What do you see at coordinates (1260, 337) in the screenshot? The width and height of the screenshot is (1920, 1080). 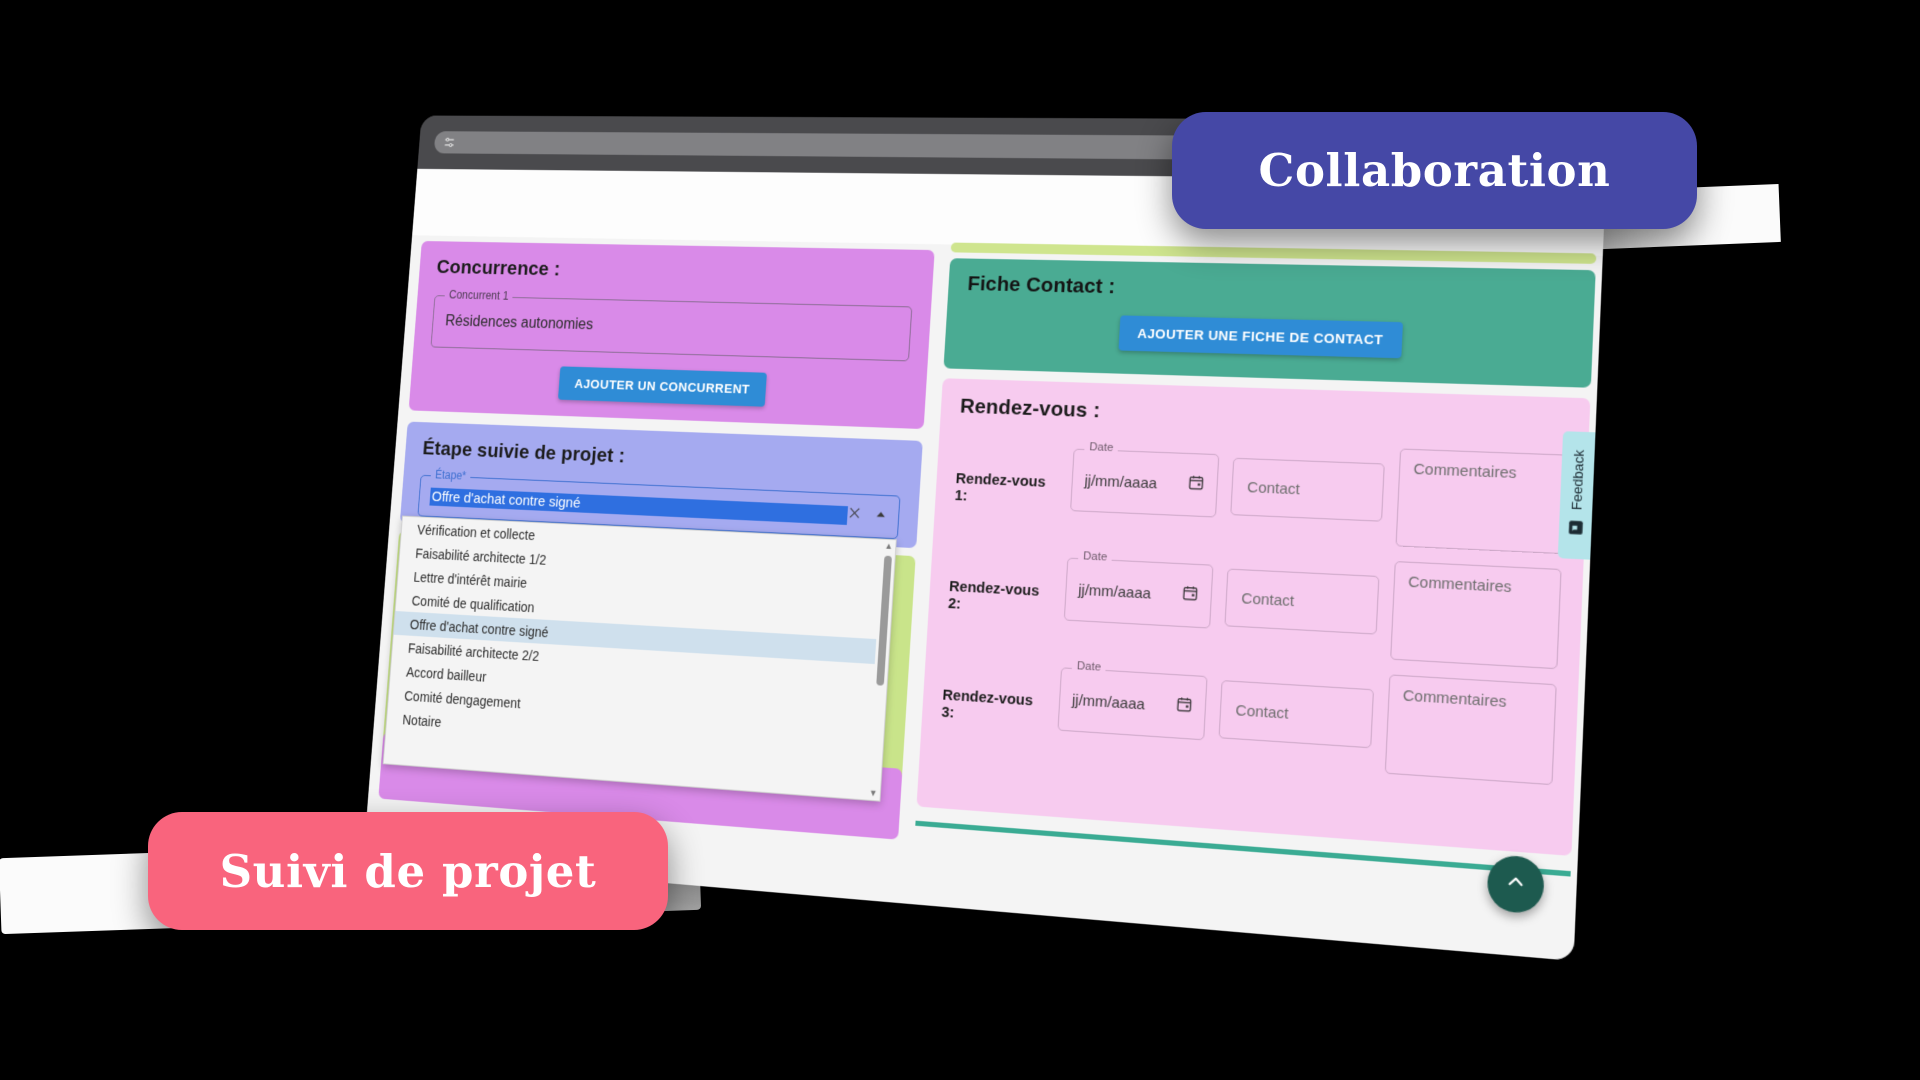 I see `add-fiche-contact-button: AJOUTER UNE FICHE DE CONTACT` at bounding box center [1260, 337].